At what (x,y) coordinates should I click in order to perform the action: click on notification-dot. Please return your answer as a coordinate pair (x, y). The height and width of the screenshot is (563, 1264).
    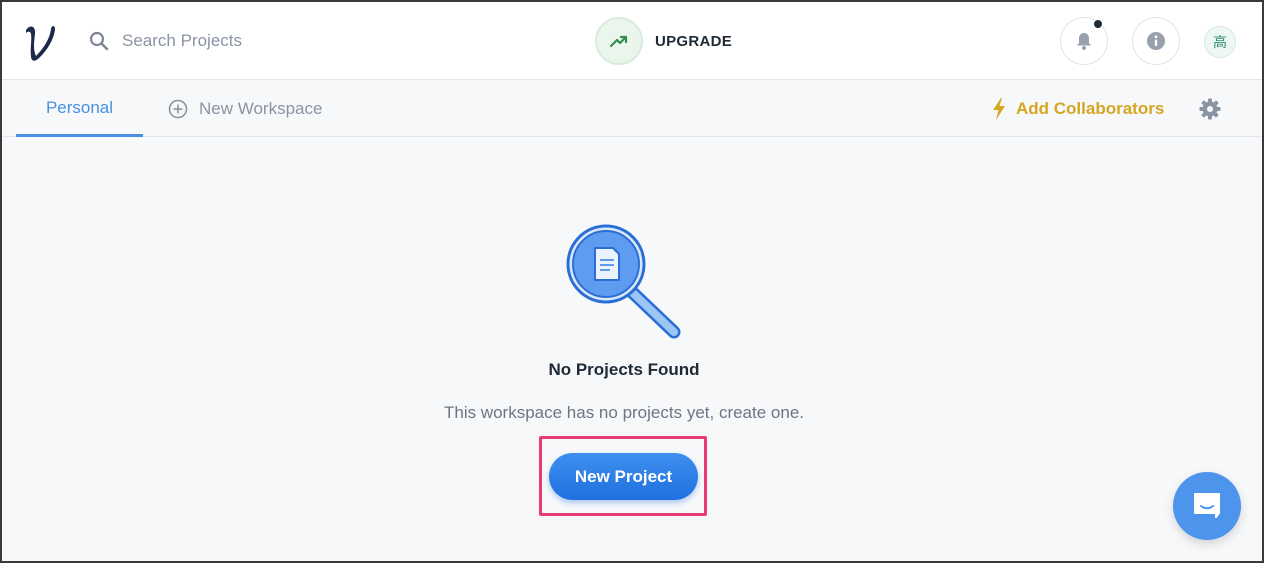
    Looking at the image, I should click on (1098, 24).